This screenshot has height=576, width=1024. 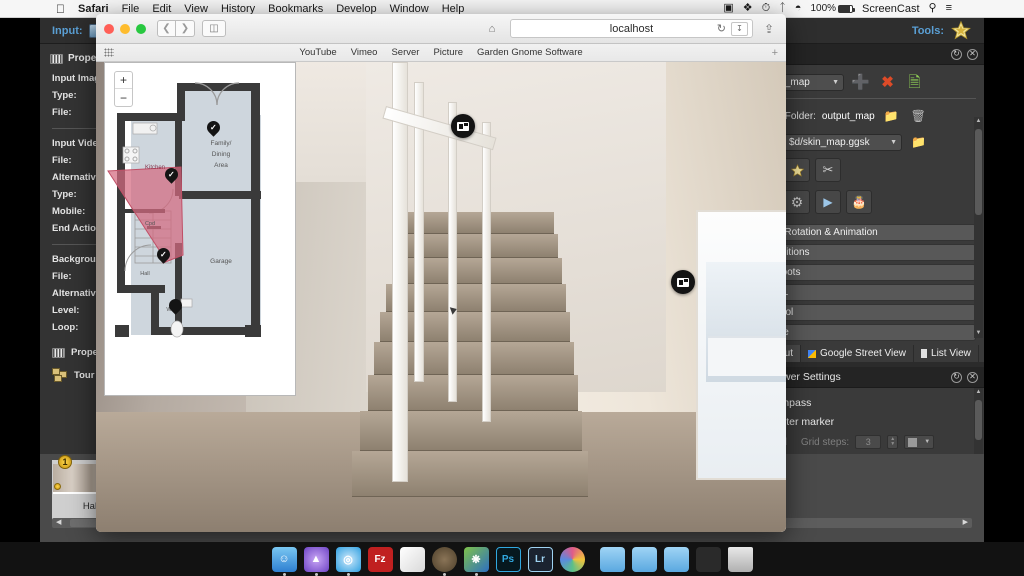 I want to click on pano2vr-icon, so click(x=444, y=561).